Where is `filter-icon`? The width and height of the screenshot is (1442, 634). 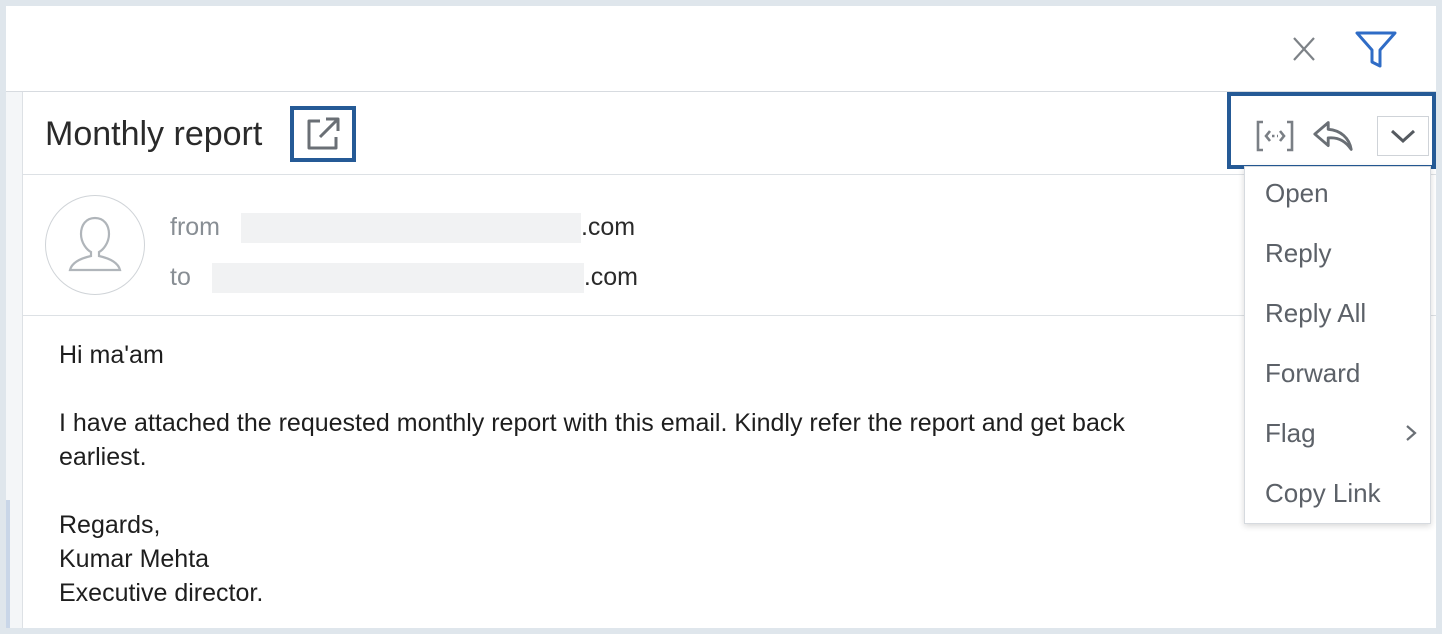
filter-icon is located at coordinates (1376, 50).